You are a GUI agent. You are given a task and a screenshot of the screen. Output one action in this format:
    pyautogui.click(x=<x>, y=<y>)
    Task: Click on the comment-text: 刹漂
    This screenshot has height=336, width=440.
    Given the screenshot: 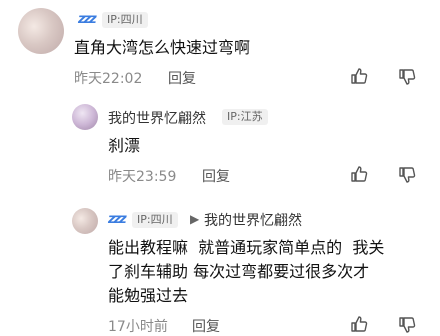 What is the action you would take?
    pyautogui.click(x=124, y=145)
    